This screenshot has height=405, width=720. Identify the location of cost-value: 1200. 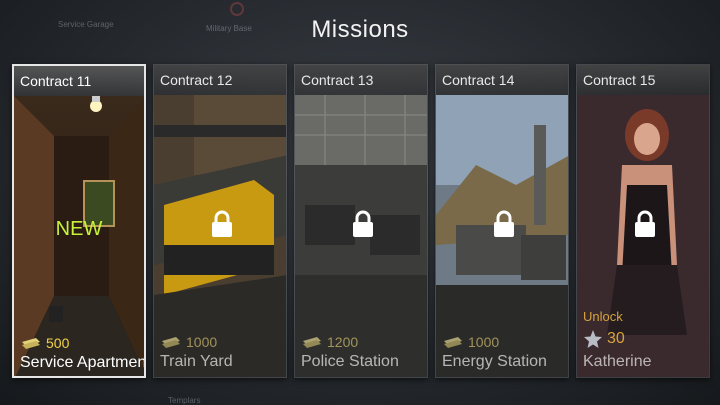
(343, 342).